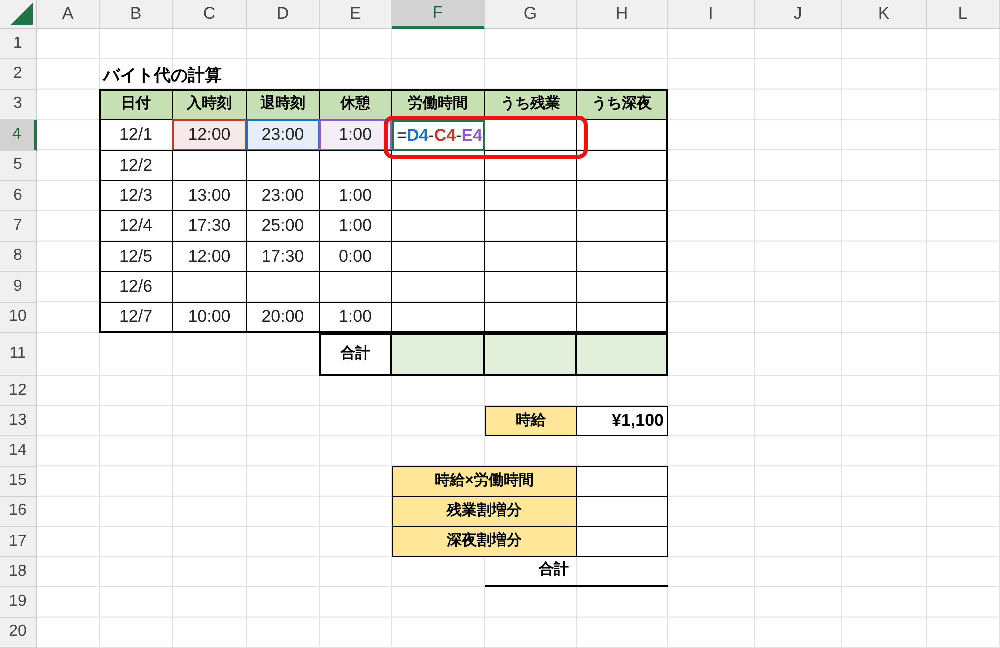 The height and width of the screenshot is (648, 1000). Describe the element at coordinates (18, 481) in the screenshot. I see `row-number: 15` at that location.